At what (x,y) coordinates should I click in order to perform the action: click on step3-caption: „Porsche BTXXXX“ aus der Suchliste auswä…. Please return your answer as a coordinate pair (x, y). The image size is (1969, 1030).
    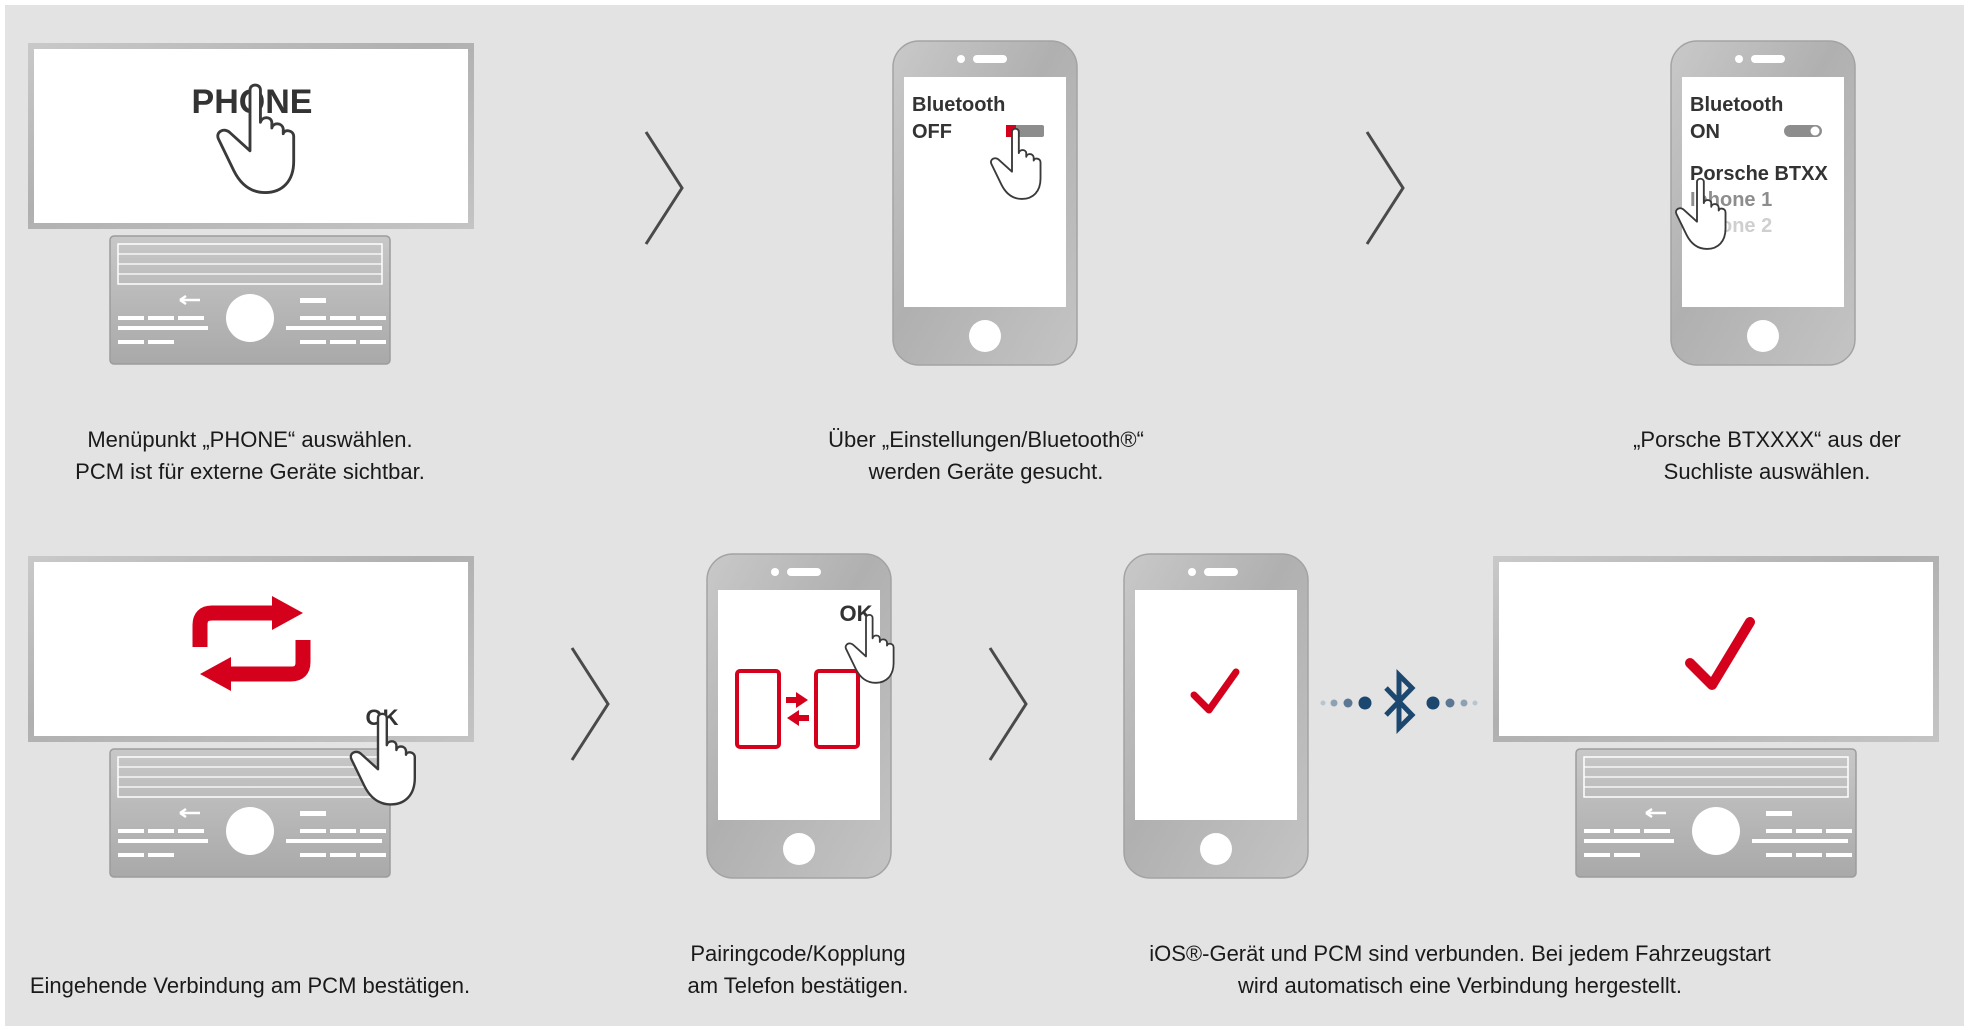
    Looking at the image, I should click on (1728, 456).